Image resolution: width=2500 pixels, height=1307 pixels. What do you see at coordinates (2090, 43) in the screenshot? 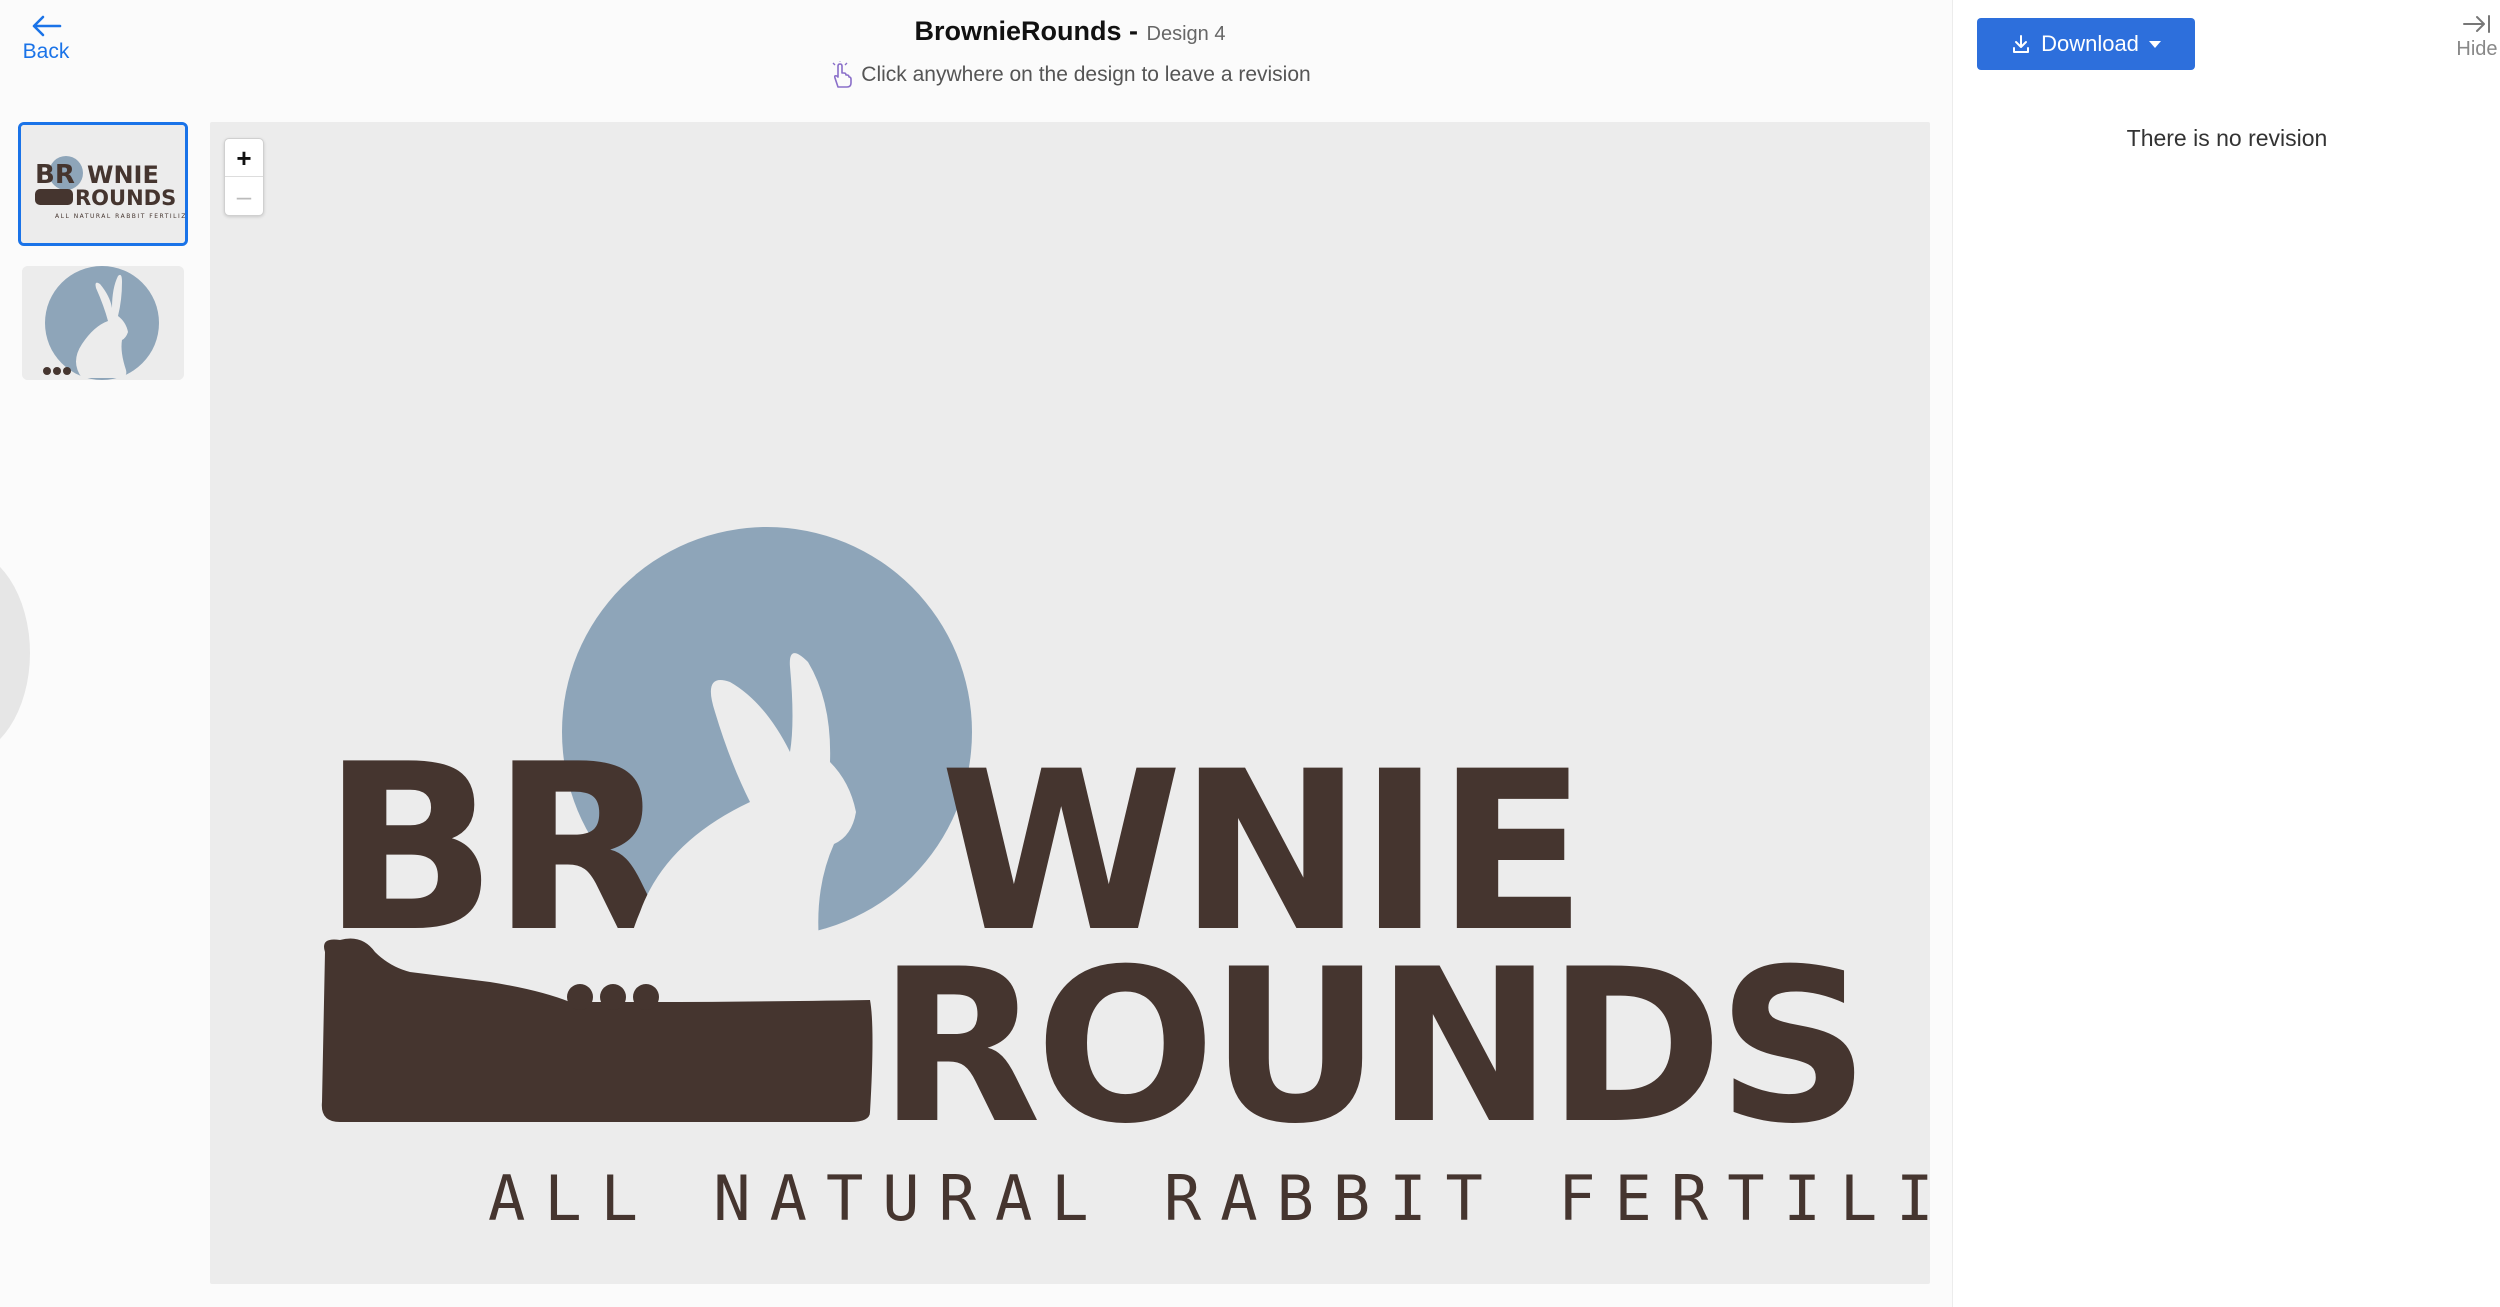
I see `download-label: Download` at bounding box center [2090, 43].